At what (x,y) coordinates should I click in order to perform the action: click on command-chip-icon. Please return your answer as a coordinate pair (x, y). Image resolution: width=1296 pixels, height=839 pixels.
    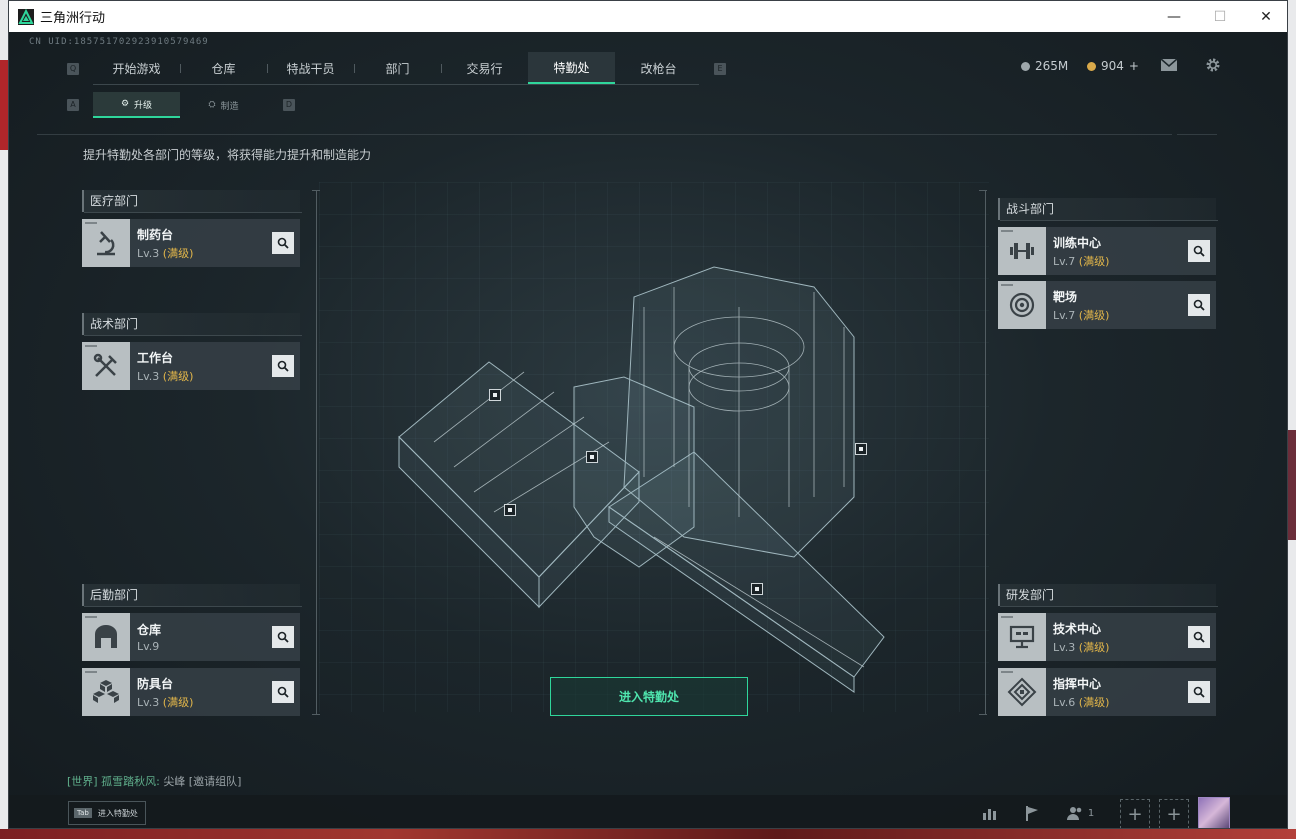
    Looking at the image, I should click on (1022, 692).